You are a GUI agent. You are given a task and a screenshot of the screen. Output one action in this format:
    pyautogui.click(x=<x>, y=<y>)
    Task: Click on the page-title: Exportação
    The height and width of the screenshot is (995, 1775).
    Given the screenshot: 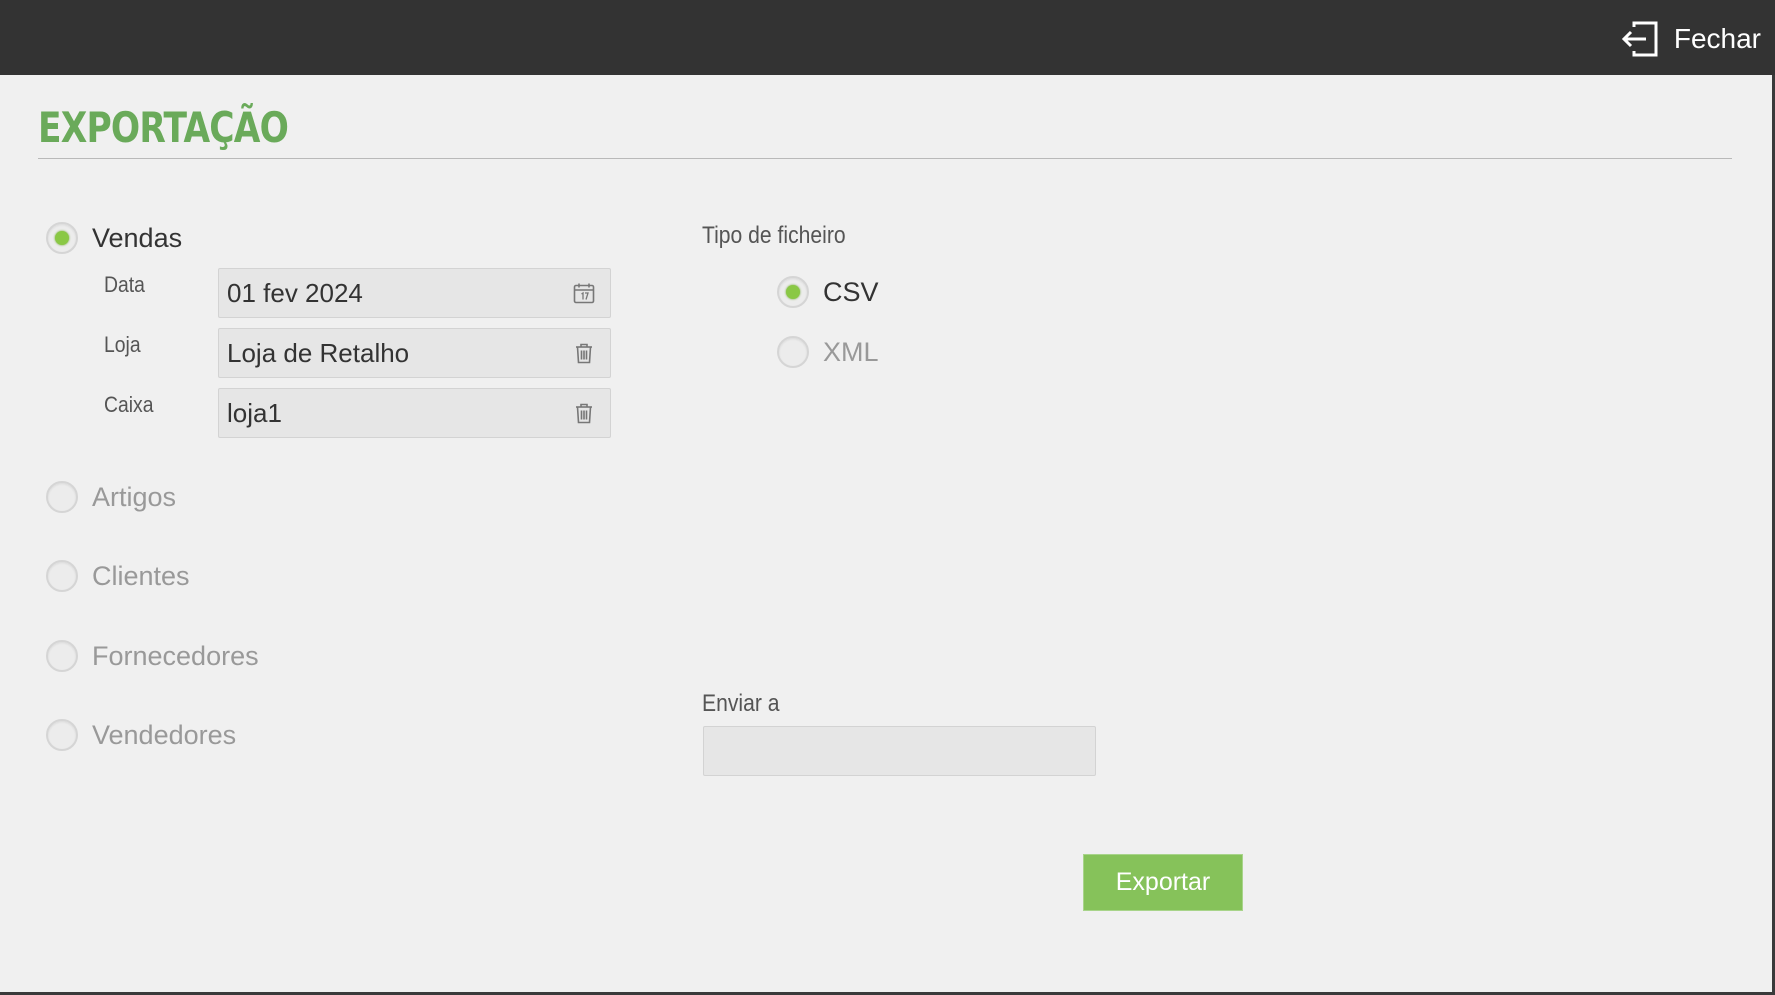 What is the action you would take?
    pyautogui.click(x=163, y=127)
    